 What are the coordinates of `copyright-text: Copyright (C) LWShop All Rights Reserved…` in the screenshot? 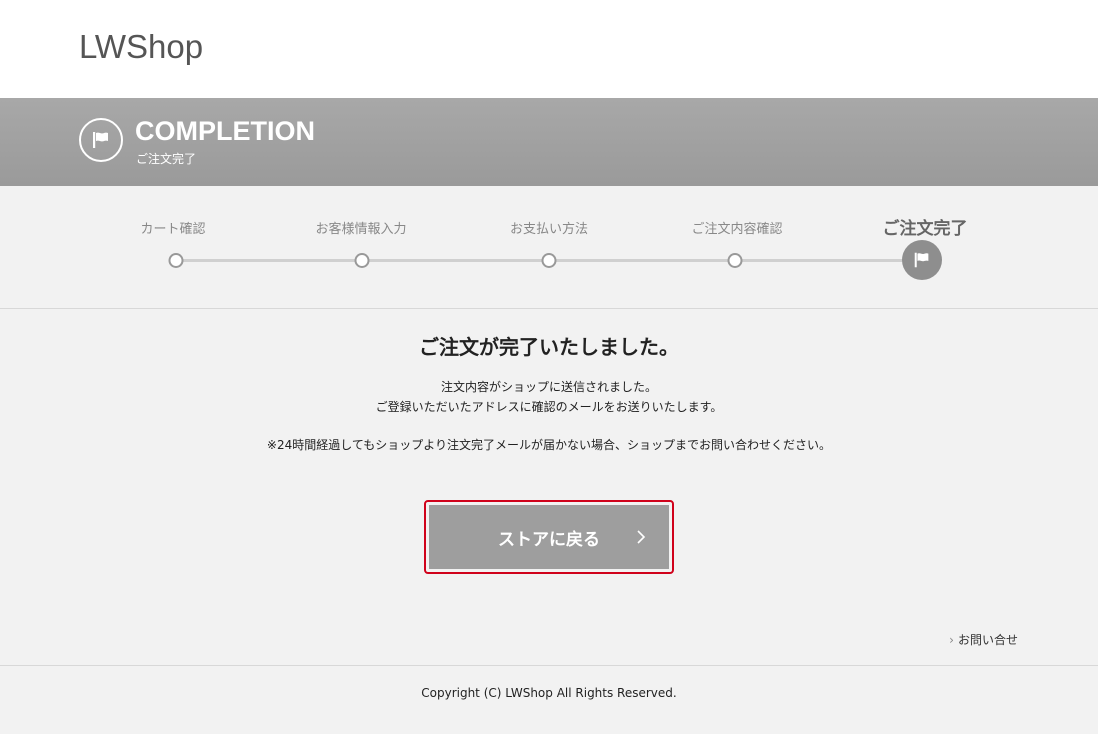 It's located at (549, 693).